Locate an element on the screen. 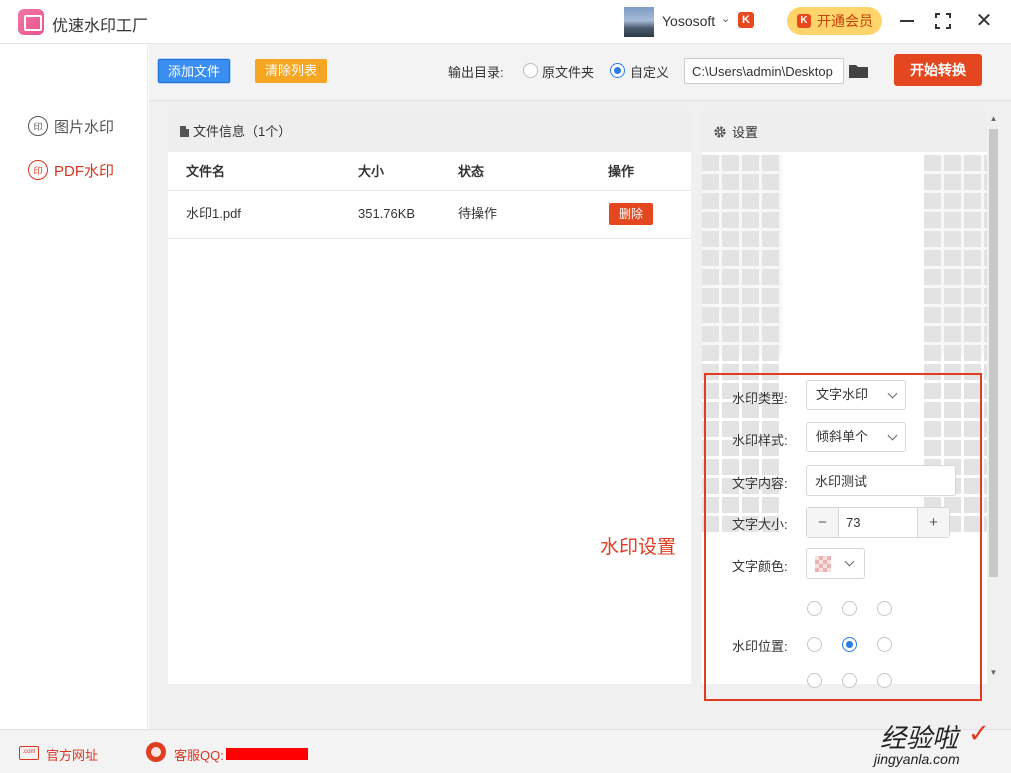  file-panel-title: 文件信息（1个） is located at coordinates (242, 131).